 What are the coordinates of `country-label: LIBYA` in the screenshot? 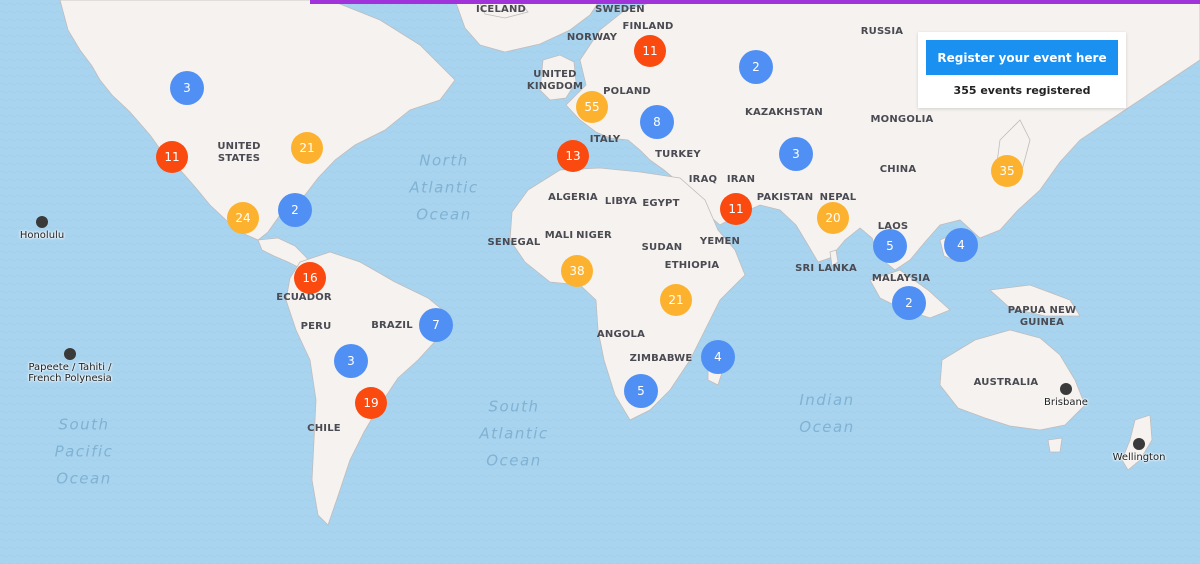 It's located at (621, 201).